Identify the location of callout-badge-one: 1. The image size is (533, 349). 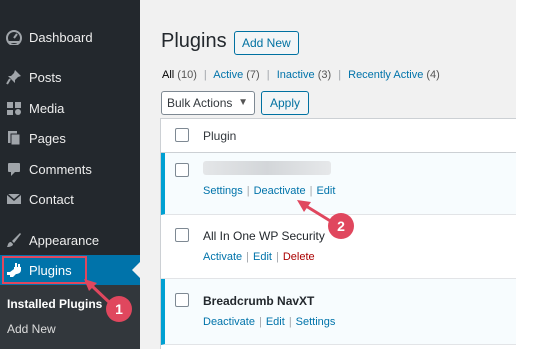
(119, 309).